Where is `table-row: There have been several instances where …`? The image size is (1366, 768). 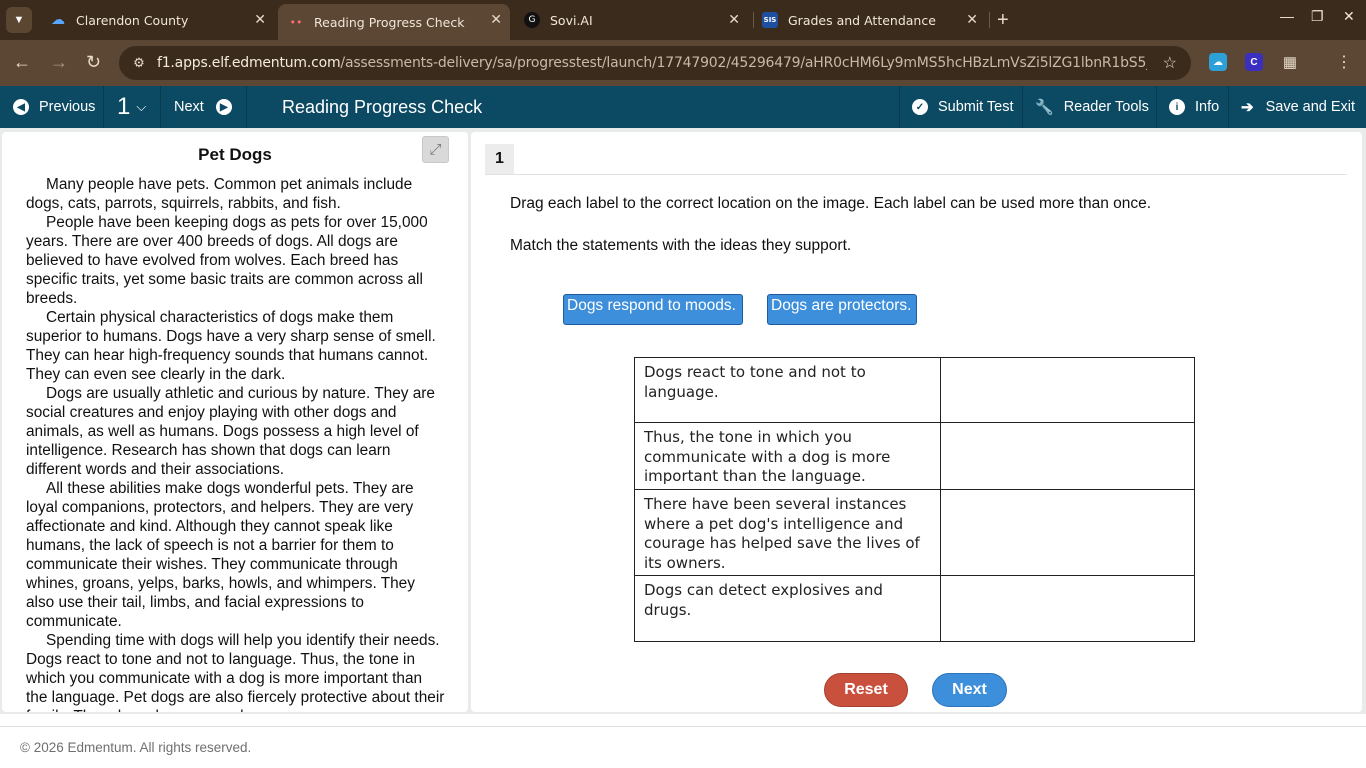
table-row: There have been several instances where … is located at coordinates (914, 532).